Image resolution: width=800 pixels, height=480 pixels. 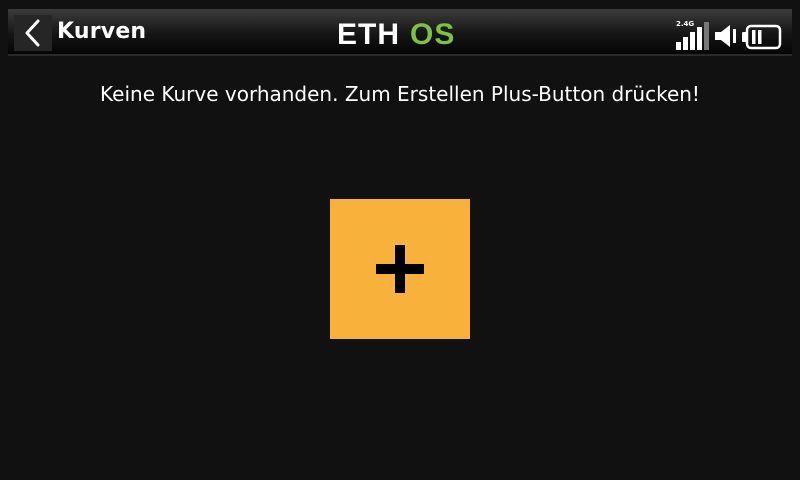 I want to click on logo-text-green: OS, so click(x=432, y=33).